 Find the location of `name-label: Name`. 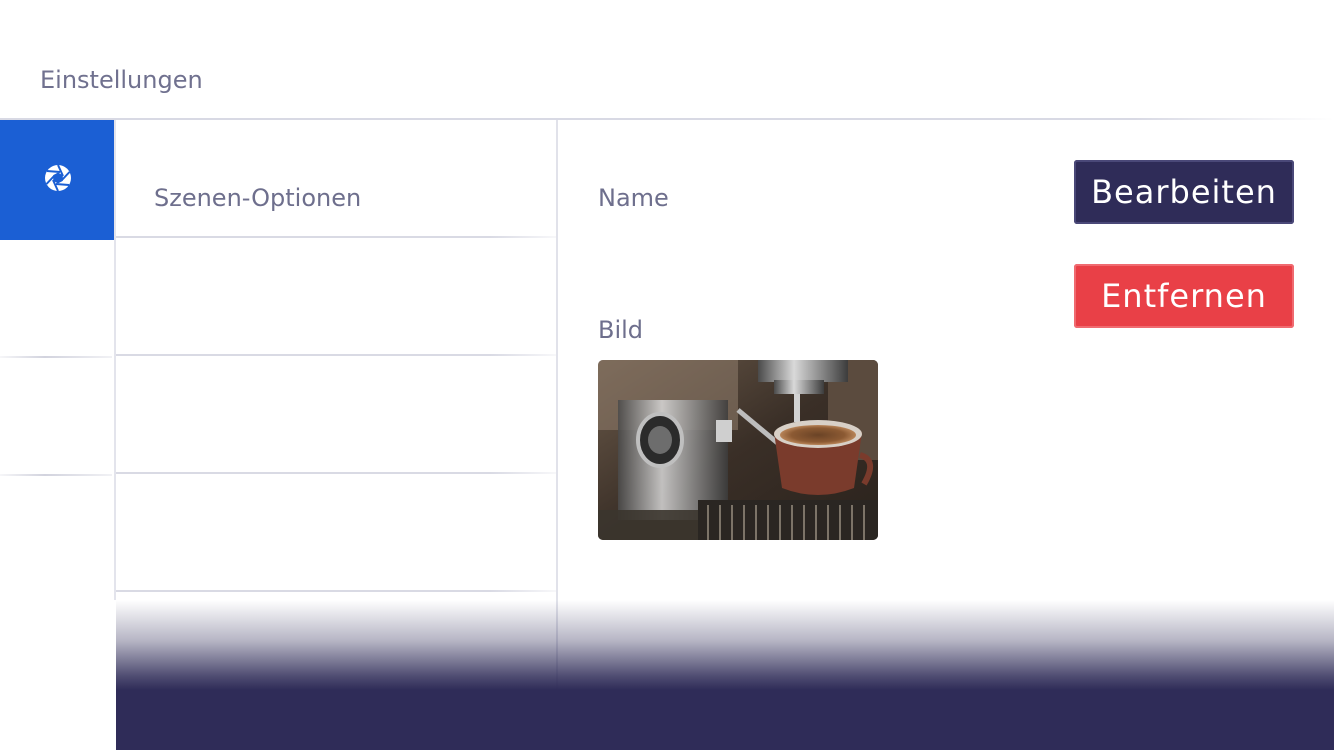

name-label: Name is located at coordinates (633, 198).